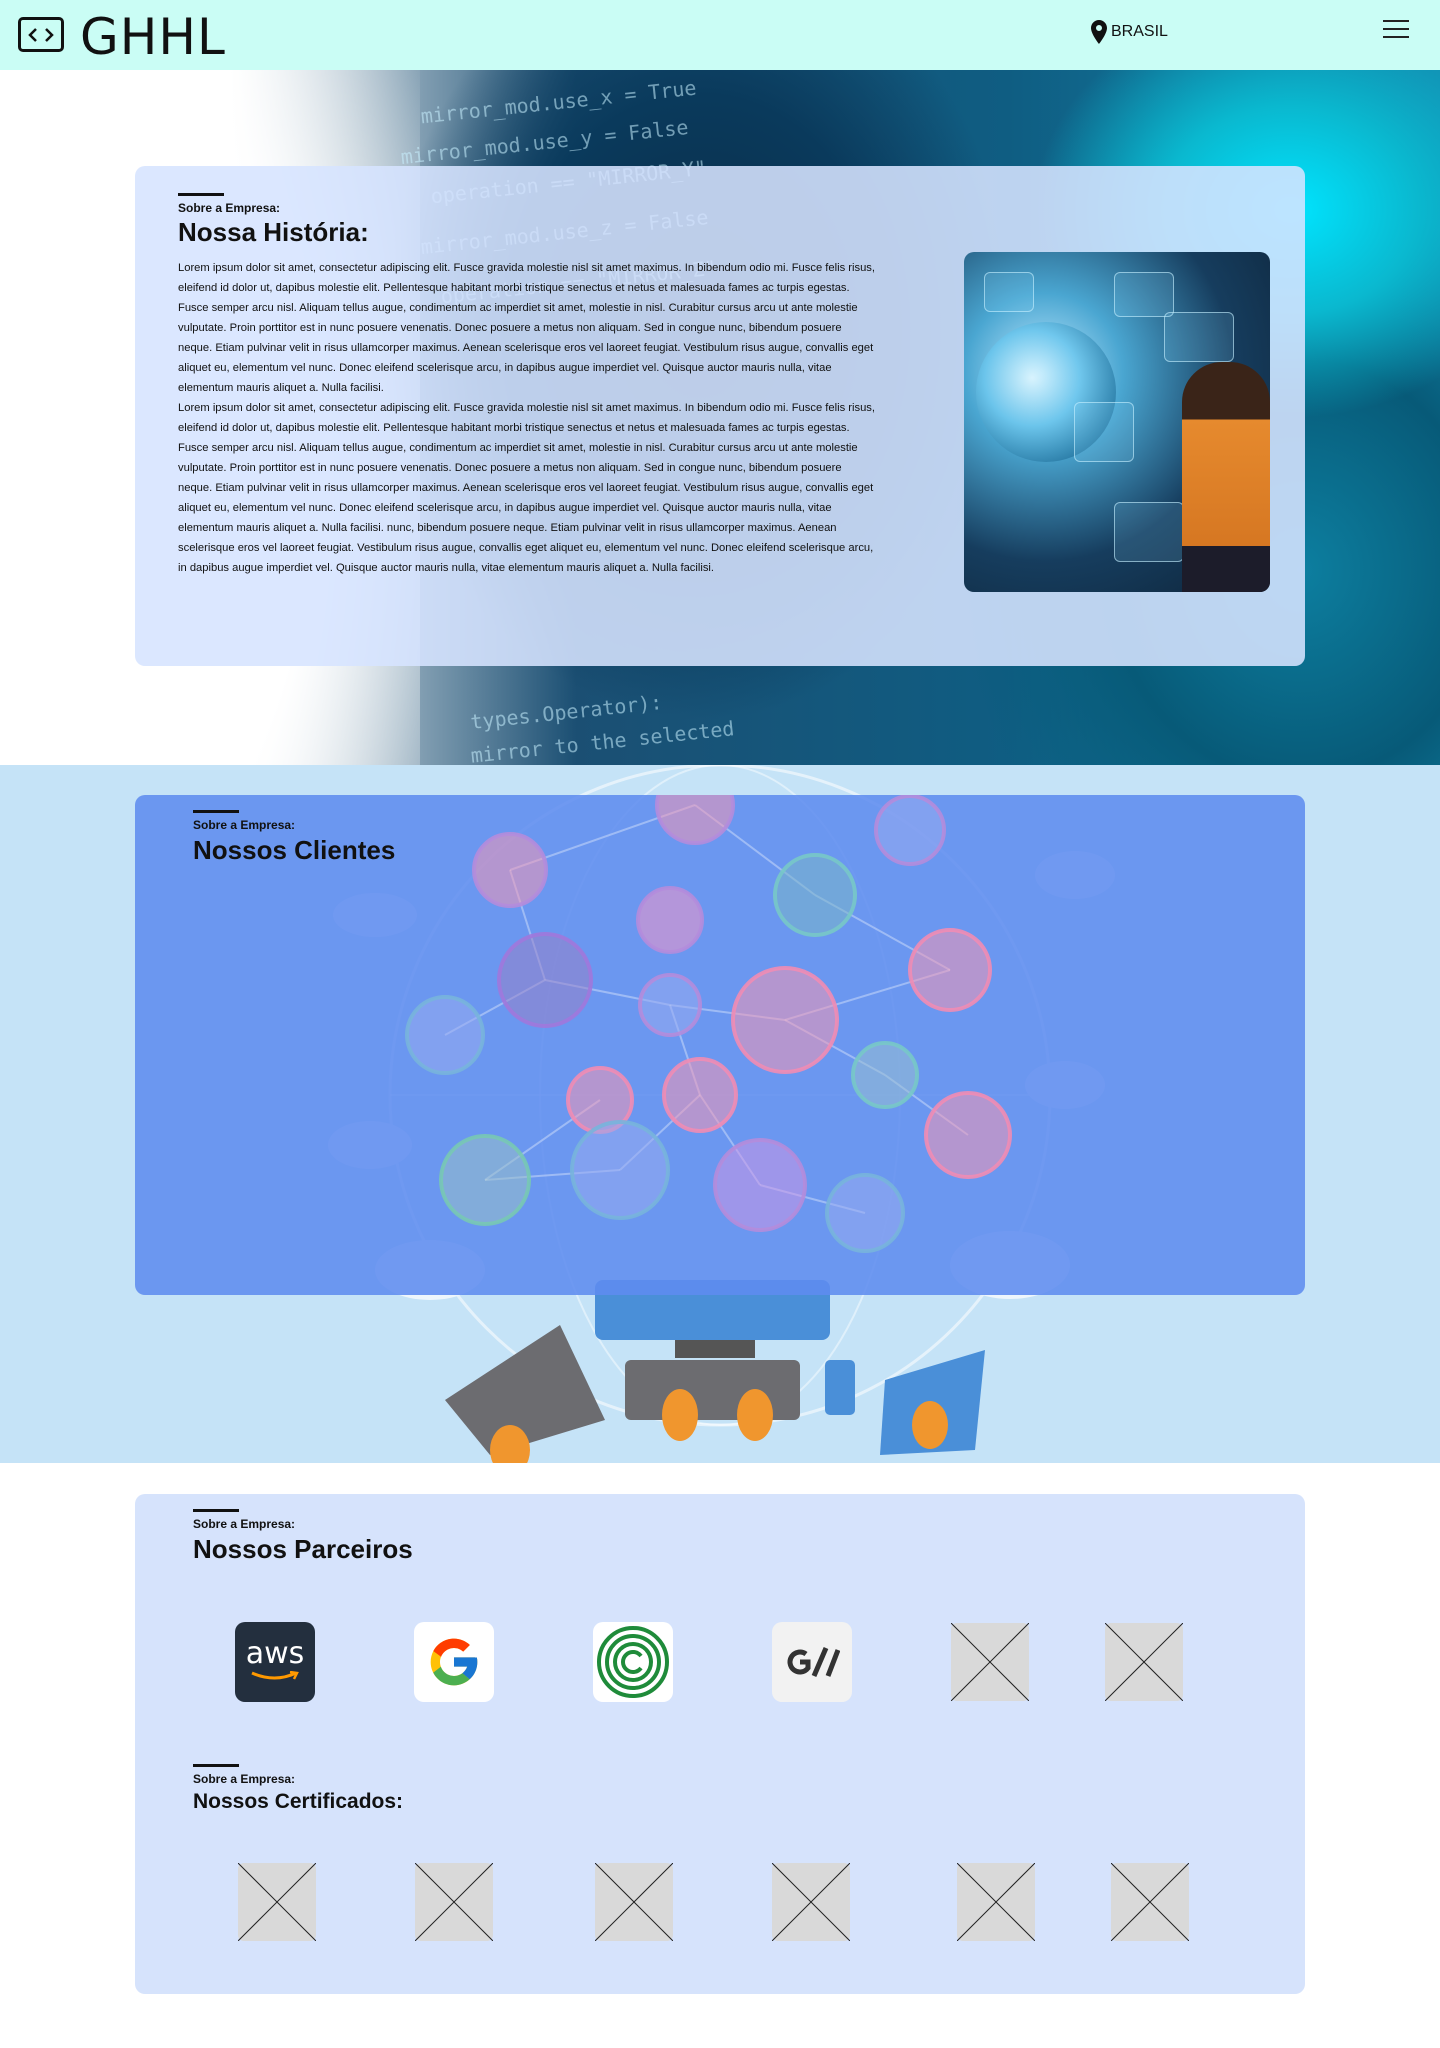 The height and width of the screenshot is (2048, 1440). Describe the element at coordinates (633, 1662) in the screenshot. I see `copyright-logo` at that location.